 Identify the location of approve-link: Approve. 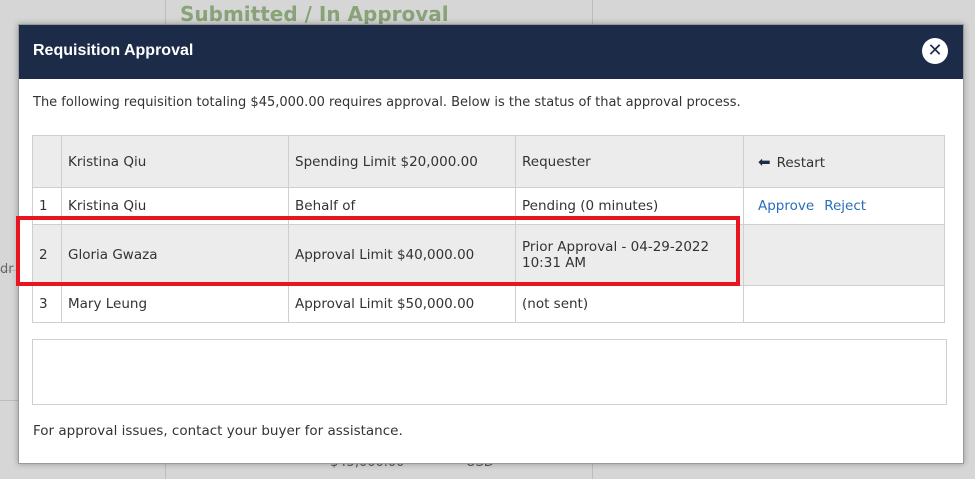
(786, 206).